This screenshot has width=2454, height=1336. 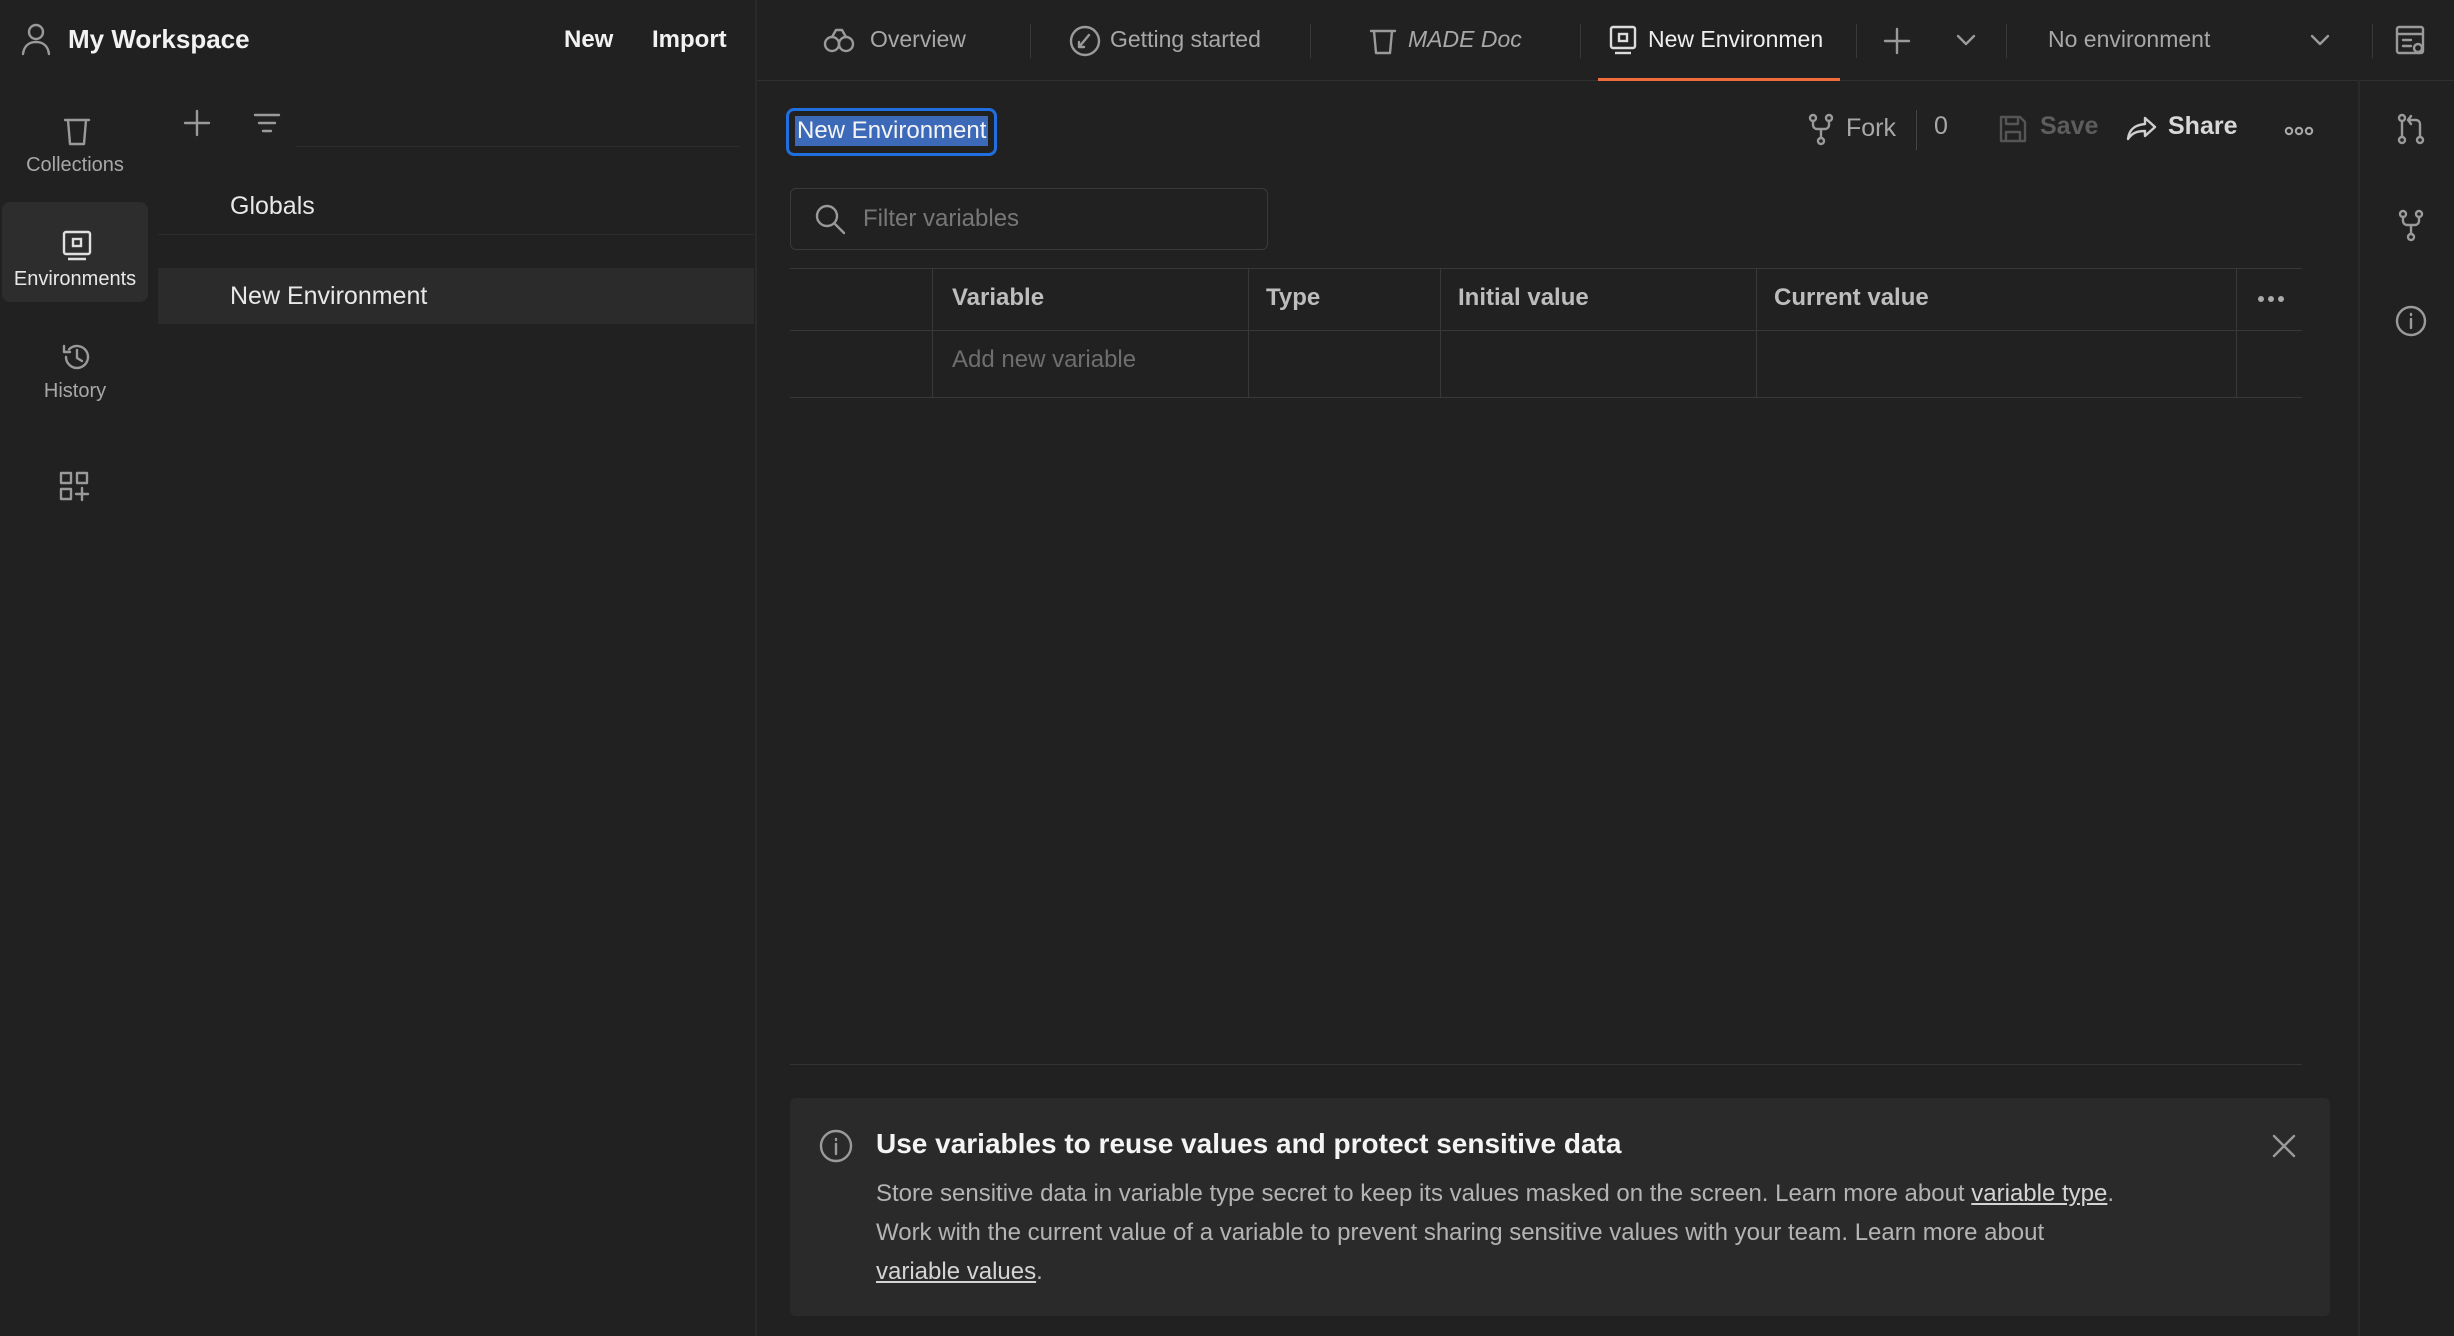 I want to click on new-button: New, so click(x=588, y=40).